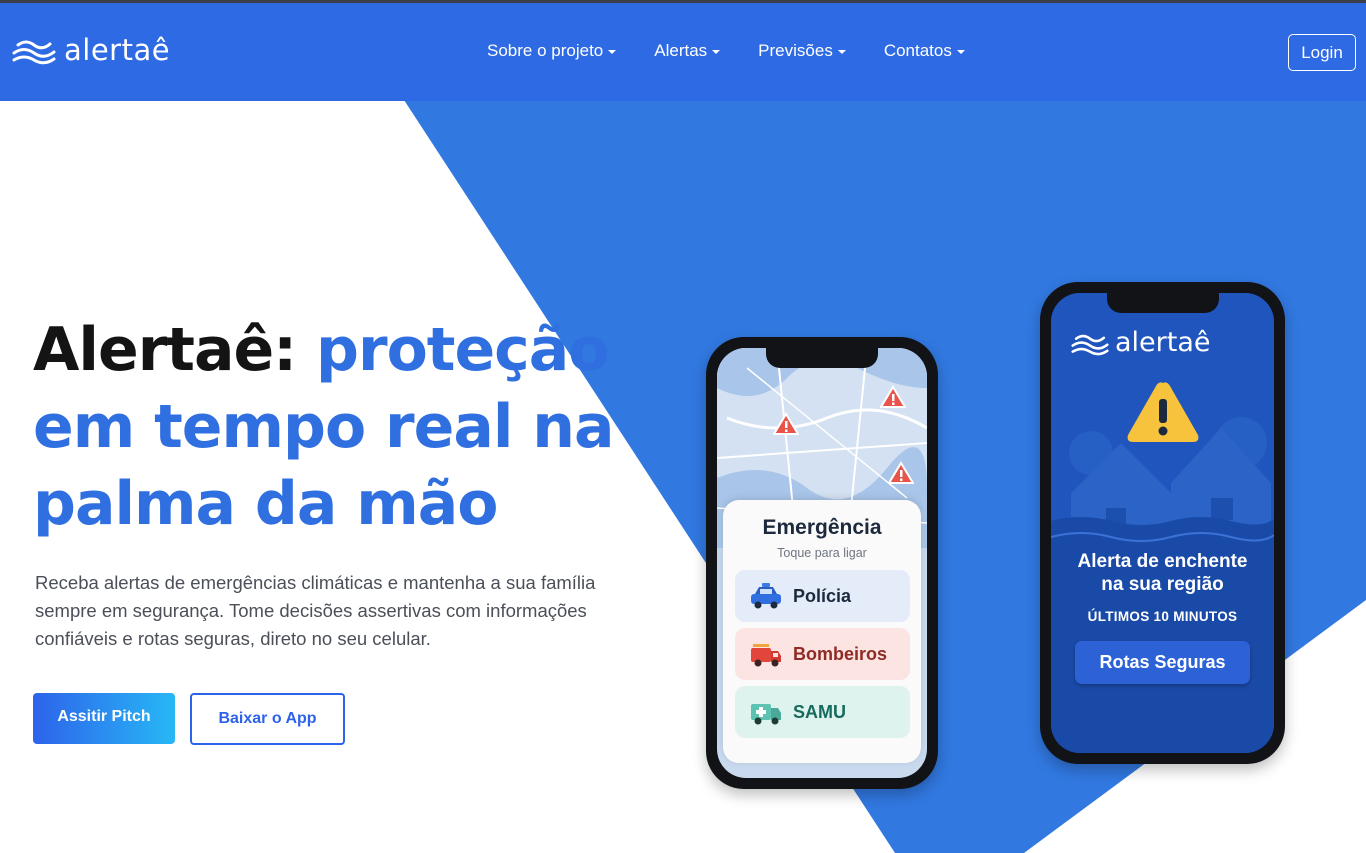  What do you see at coordinates (822, 553) in the screenshot?
I see `emergency-subtitle: Toque para ligar` at bounding box center [822, 553].